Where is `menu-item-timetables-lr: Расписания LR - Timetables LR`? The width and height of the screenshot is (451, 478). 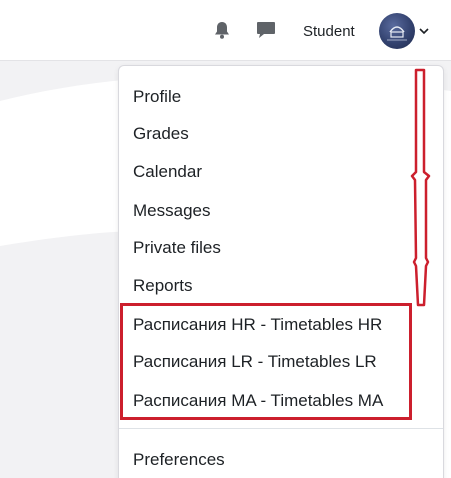 menu-item-timetables-lr: Расписания LR - Timetables LR is located at coordinates (255, 362).